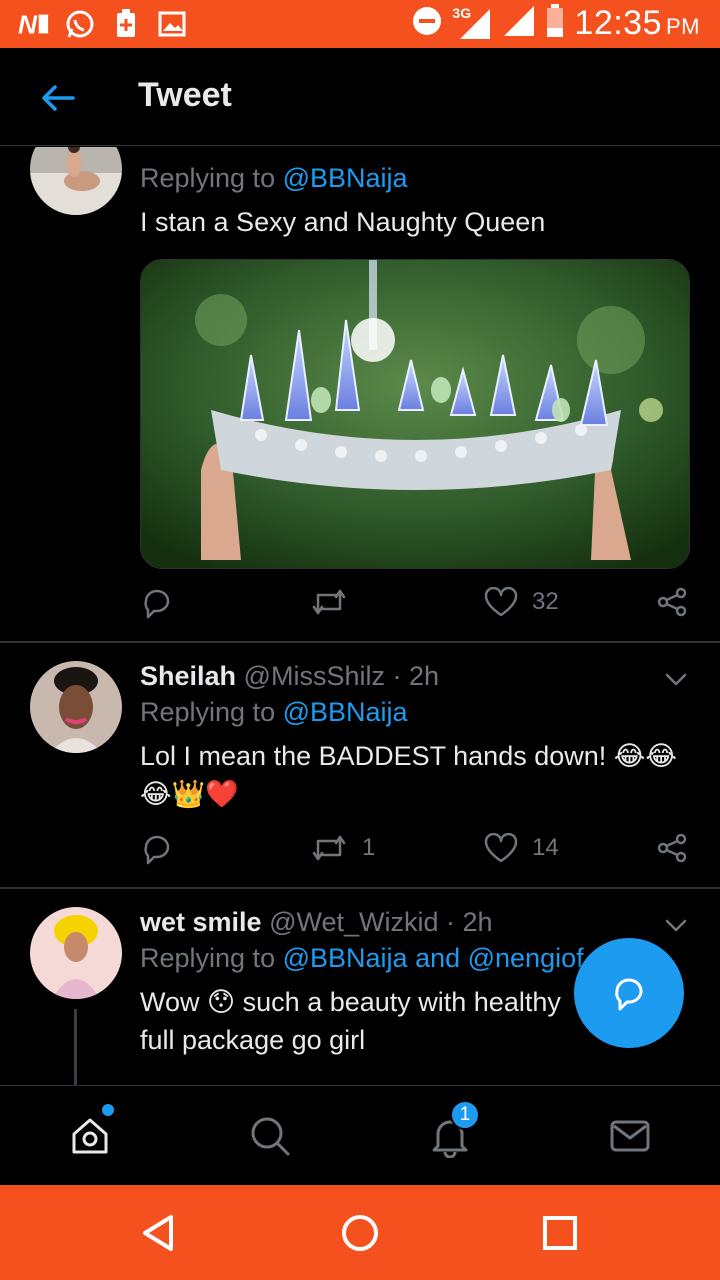  I want to click on square-recents-icon, so click(560, 1233).